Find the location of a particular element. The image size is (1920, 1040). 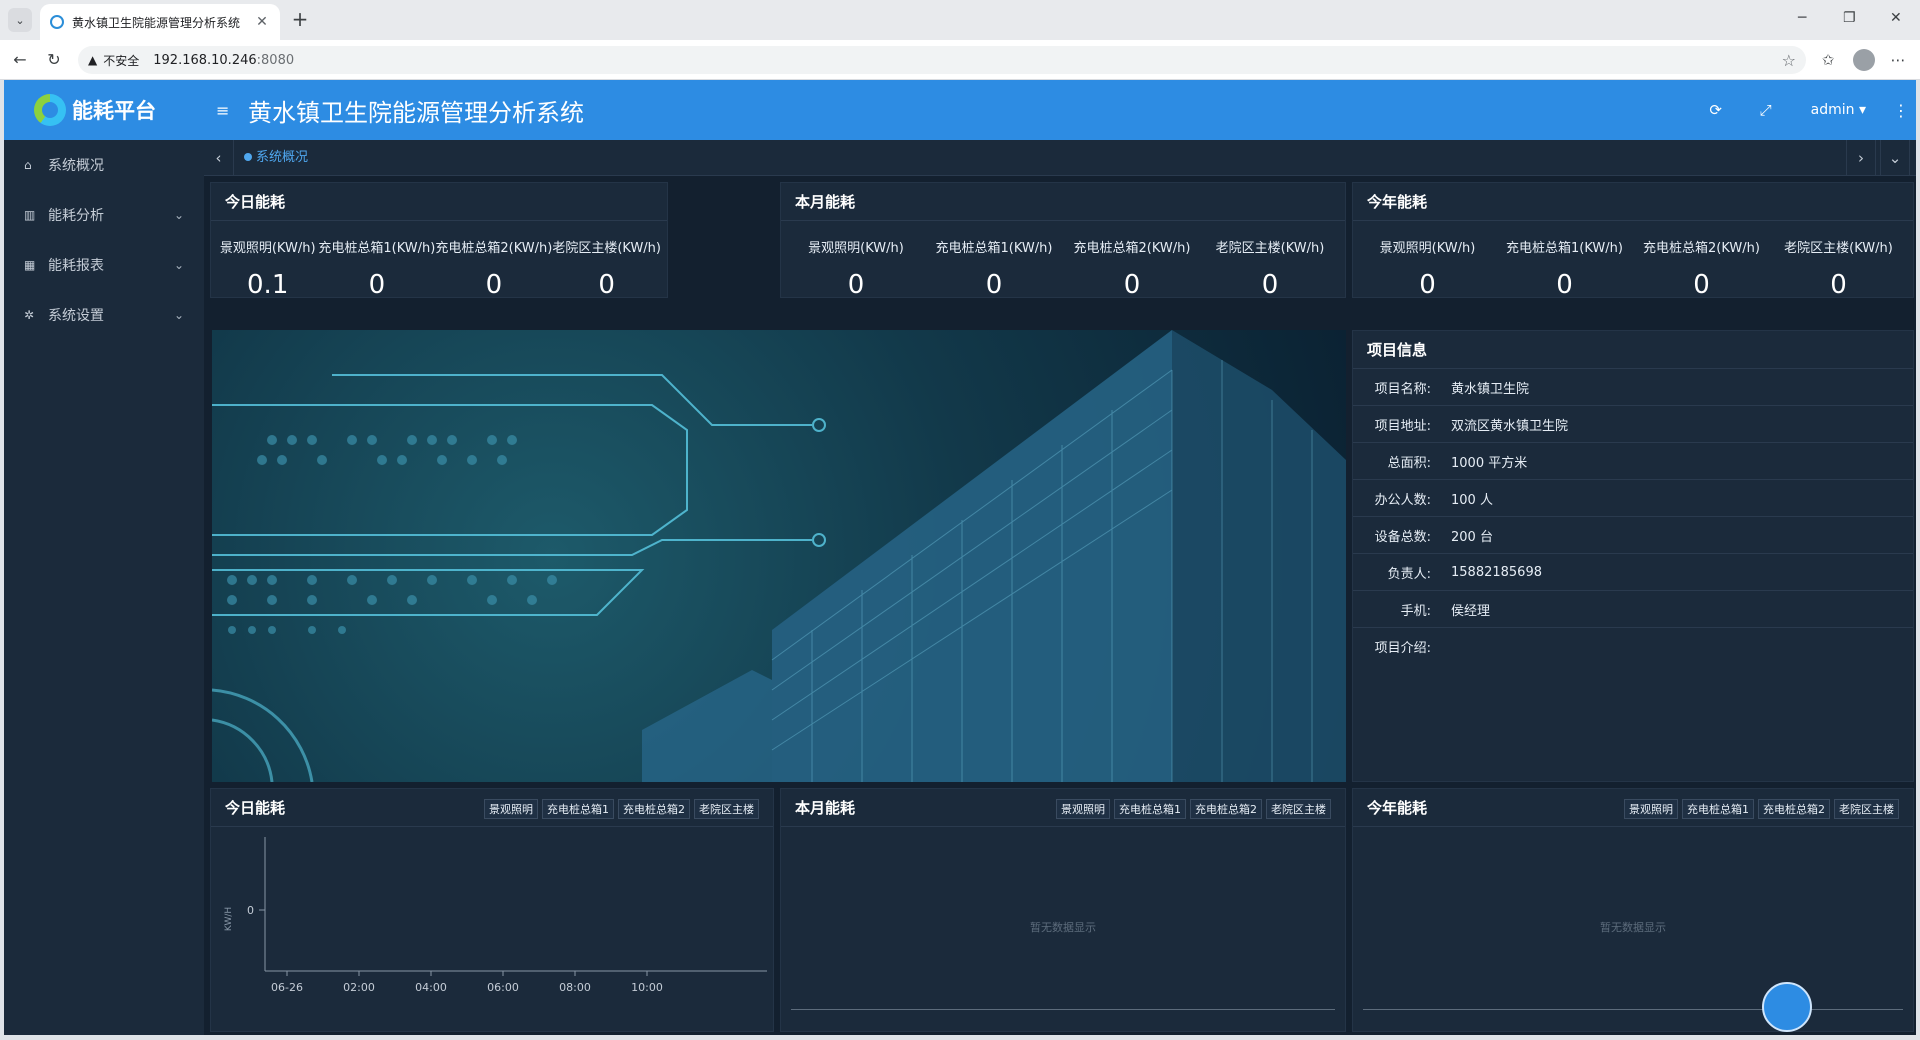

info-row: 设备总数: 200 台 is located at coordinates (1633, 535).